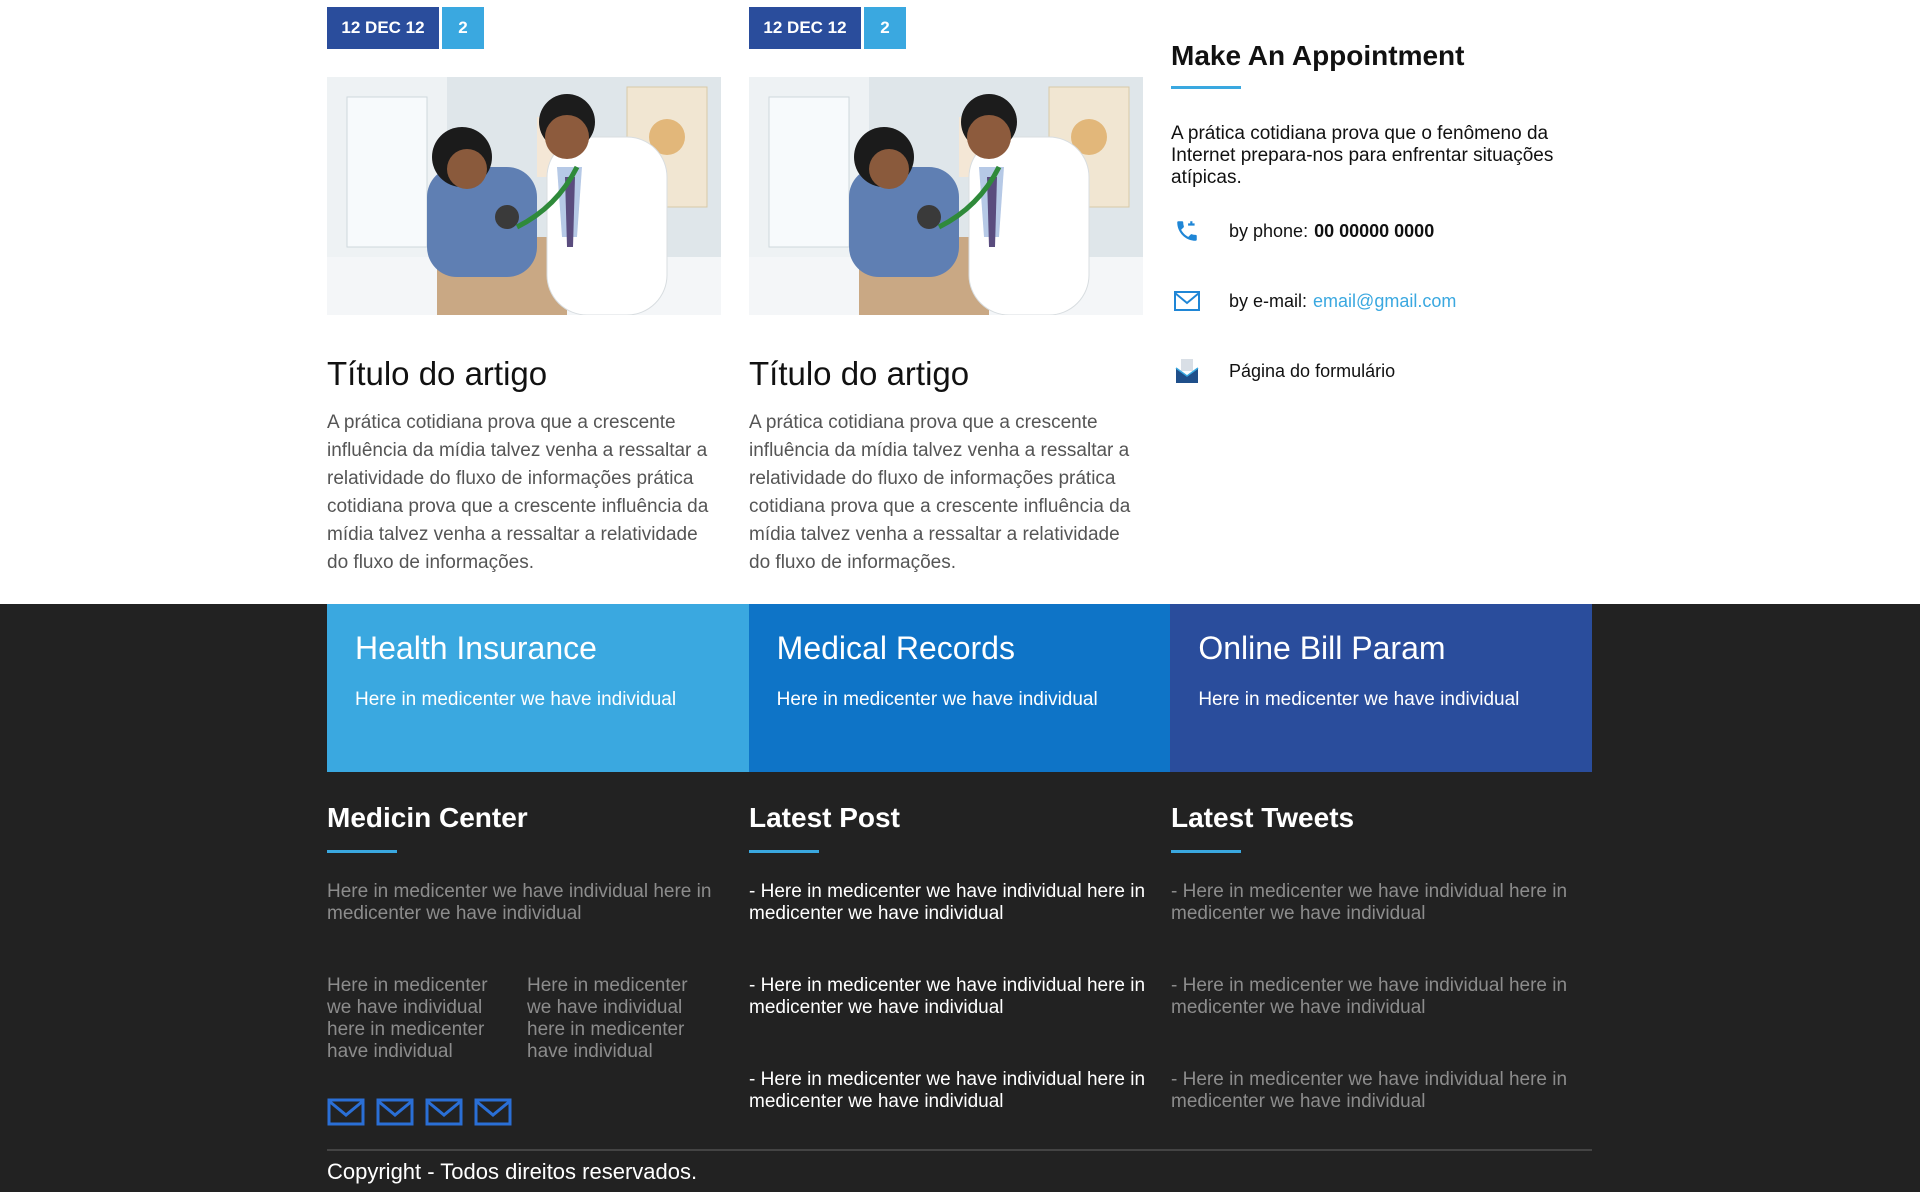 The image size is (1920, 1192). What do you see at coordinates (1384, 301) in the screenshot?
I see `email-link: email@gmail.com` at bounding box center [1384, 301].